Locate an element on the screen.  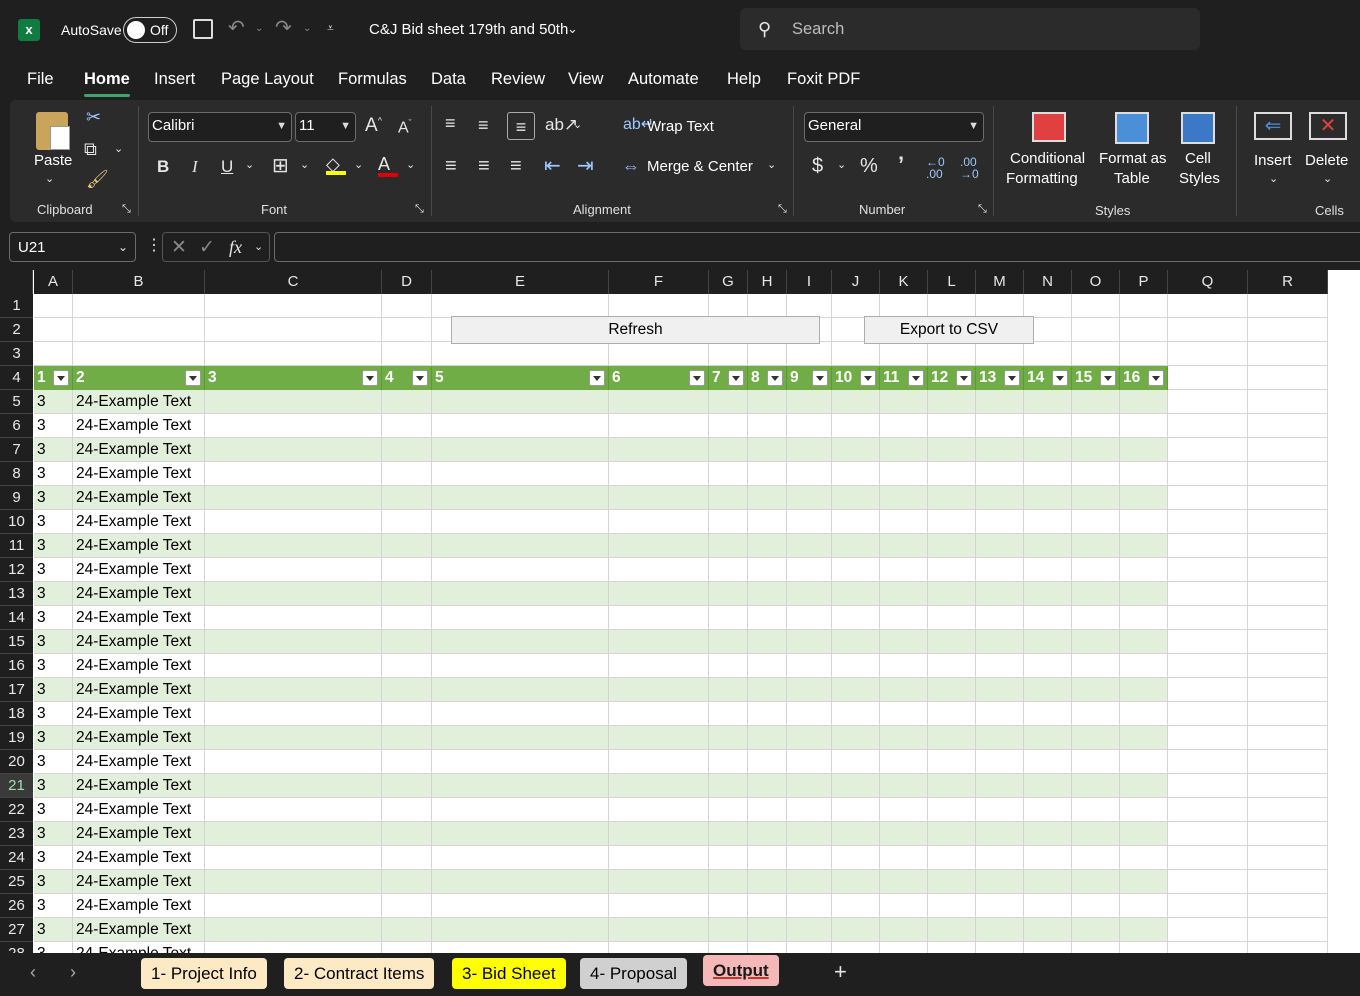
font-name-select: Calibri ▼ is located at coordinates (220, 127).